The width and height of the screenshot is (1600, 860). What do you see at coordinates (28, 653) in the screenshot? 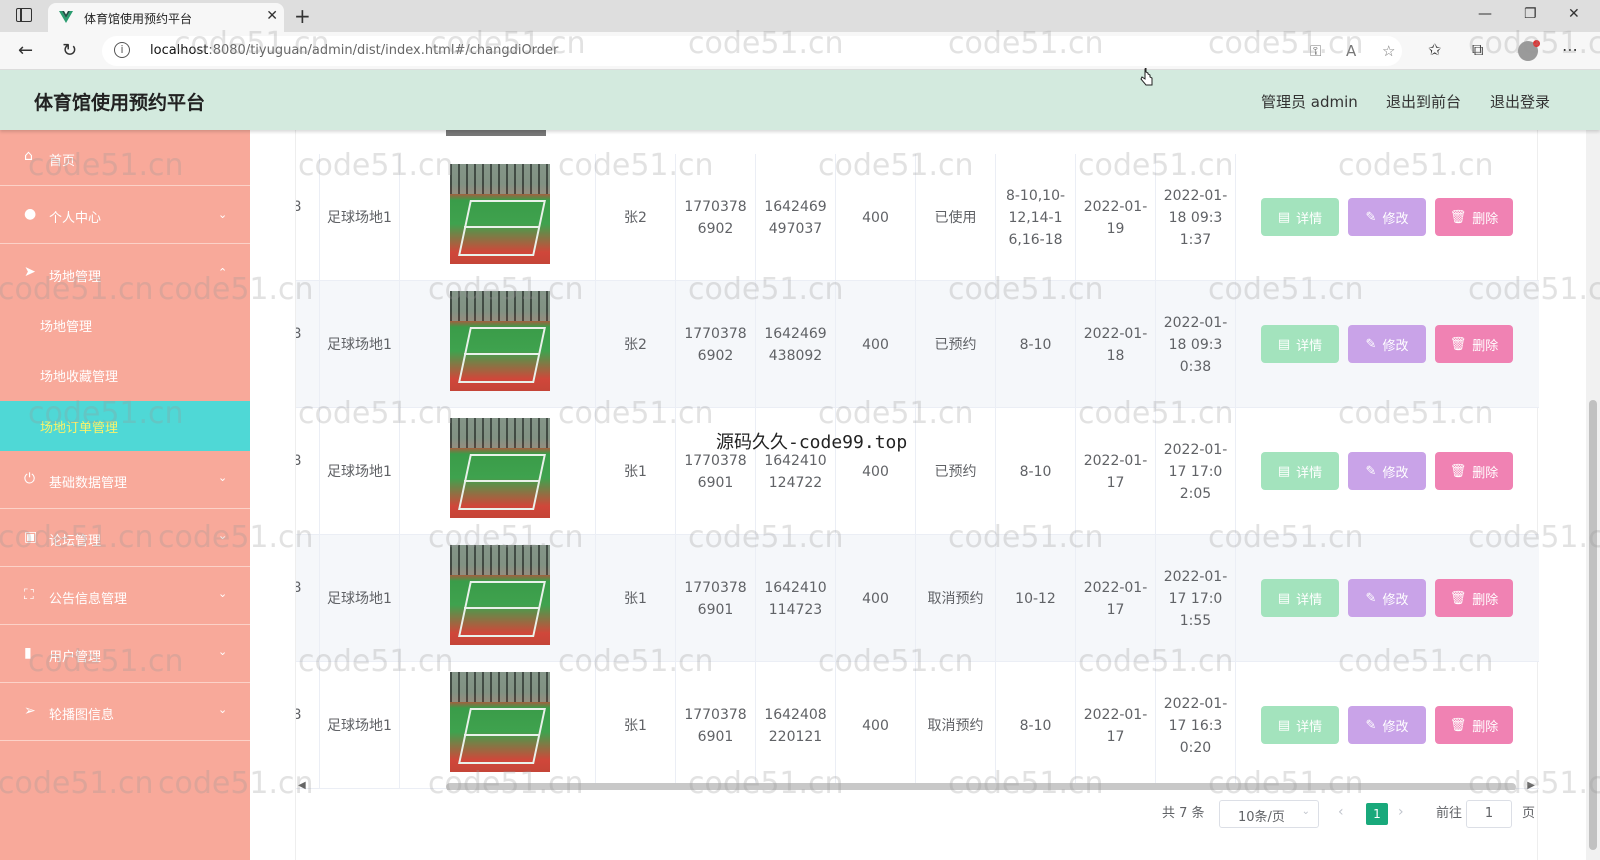
I see `bar-chart-icon: ▮` at bounding box center [28, 653].